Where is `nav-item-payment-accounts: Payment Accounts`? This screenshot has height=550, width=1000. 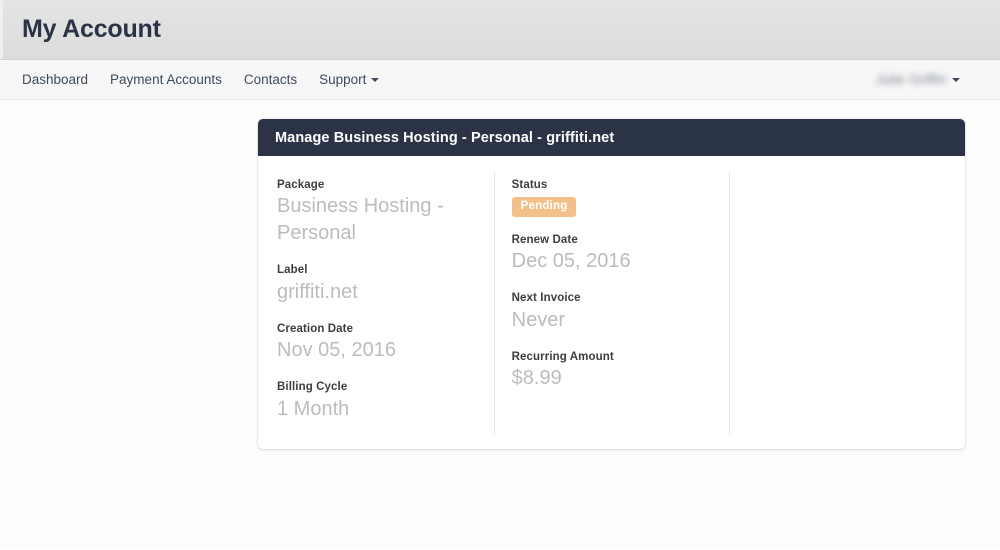
nav-item-payment-accounts: Payment Accounts is located at coordinates (166, 80).